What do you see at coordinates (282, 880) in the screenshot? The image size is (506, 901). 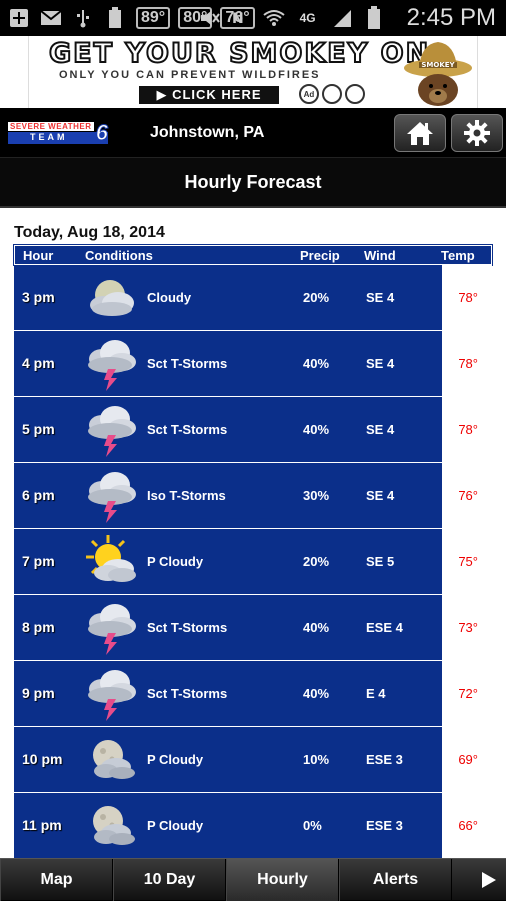 I see `tab-hourly: Hourly` at bounding box center [282, 880].